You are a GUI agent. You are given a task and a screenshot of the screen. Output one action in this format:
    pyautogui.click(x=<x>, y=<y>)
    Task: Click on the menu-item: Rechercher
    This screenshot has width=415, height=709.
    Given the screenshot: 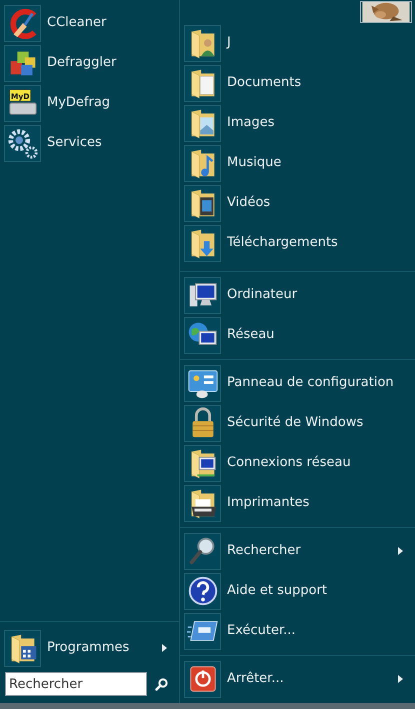 What is the action you would take?
    pyautogui.click(x=297, y=551)
    